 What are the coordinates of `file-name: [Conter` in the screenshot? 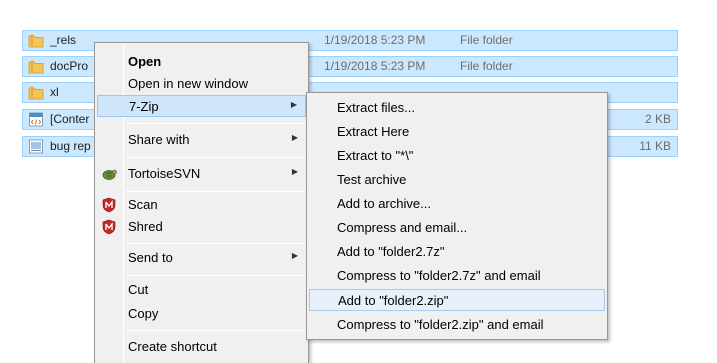 It's located at (70, 119).